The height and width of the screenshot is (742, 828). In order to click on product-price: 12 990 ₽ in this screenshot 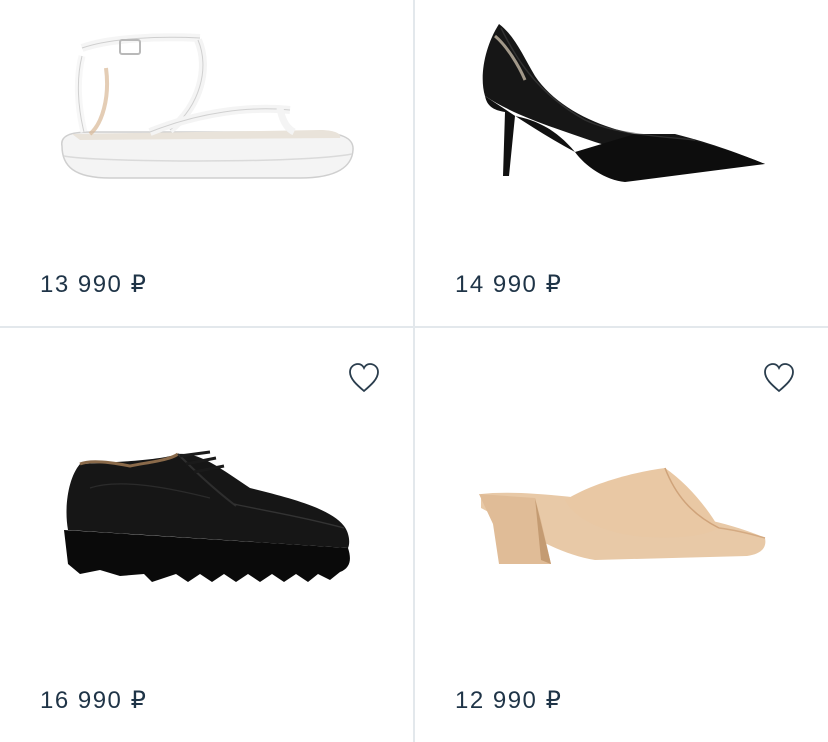, I will do `click(509, 700)`.